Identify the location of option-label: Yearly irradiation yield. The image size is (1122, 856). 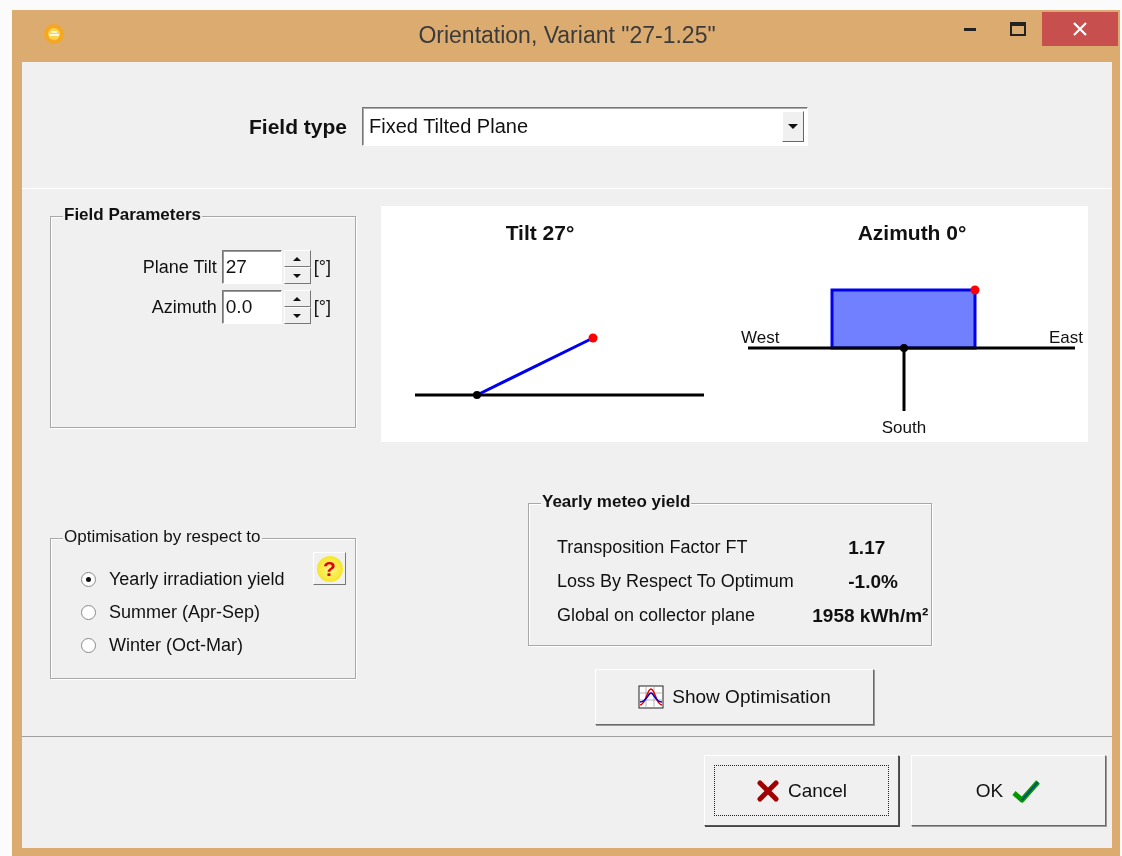
(197, 579).